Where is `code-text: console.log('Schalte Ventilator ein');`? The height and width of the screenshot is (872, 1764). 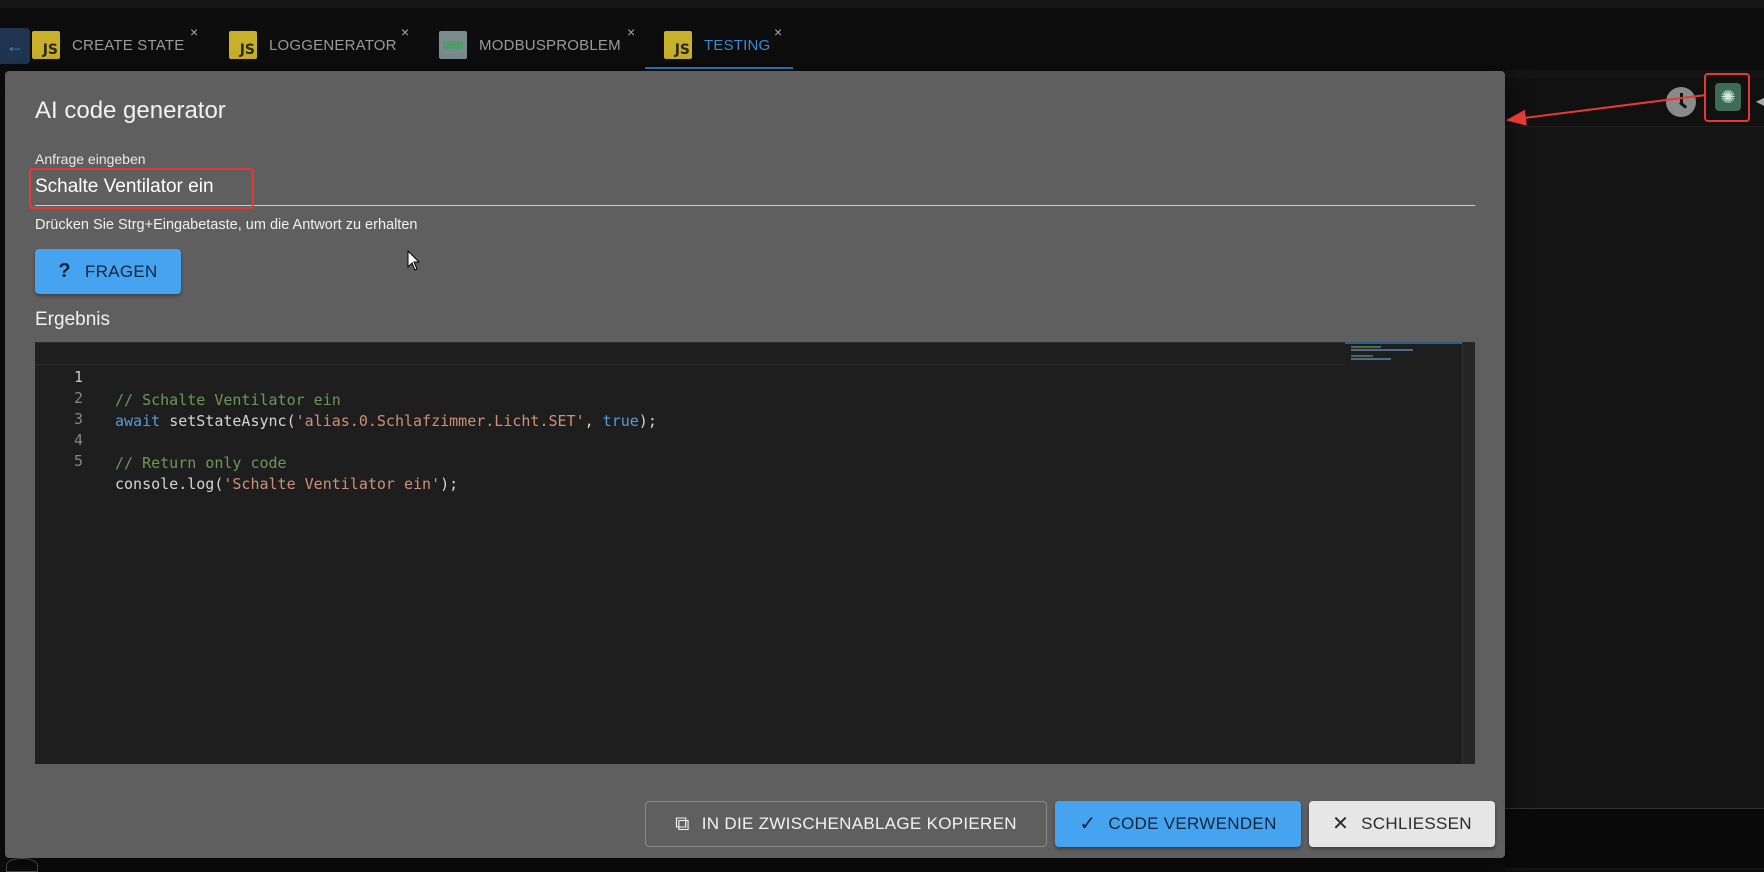
code-text: console.log('Schalte Ventilator ein'); is located at coordinates (286, 484).